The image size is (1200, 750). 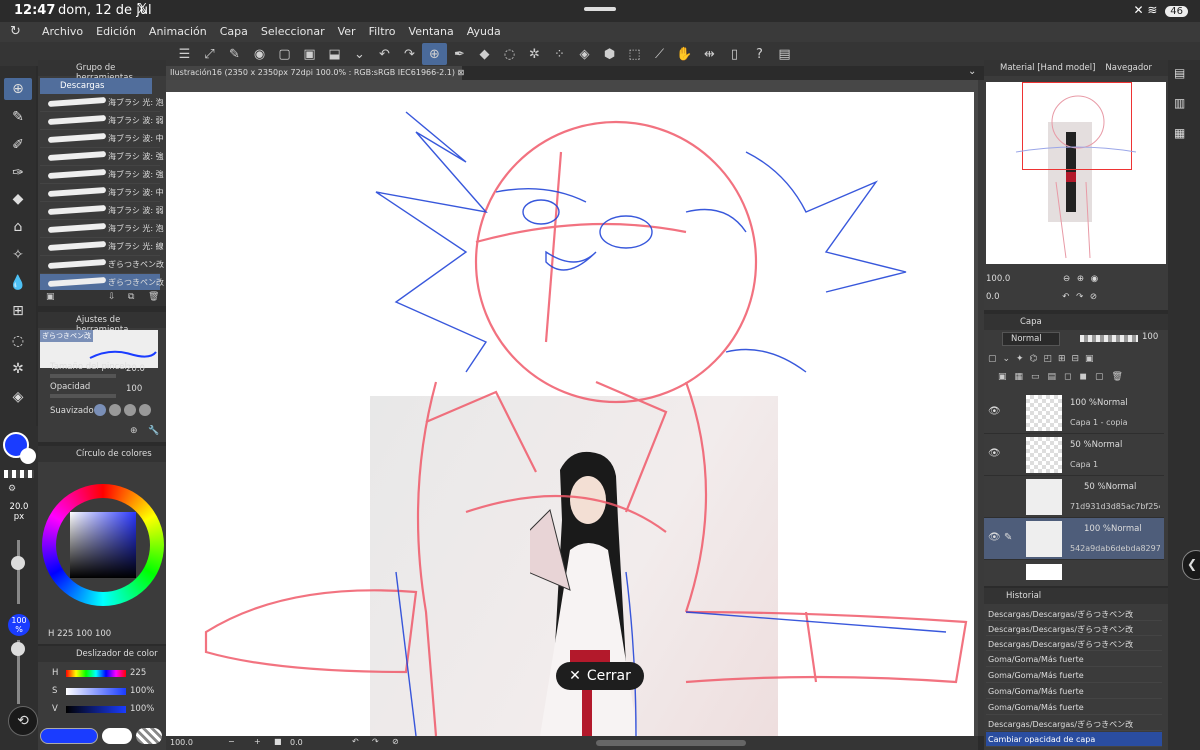 What do you see at coordinates (112, 297) in the screenshot?
I see `import-icon: ⇩` at bounding box center [112, 297].